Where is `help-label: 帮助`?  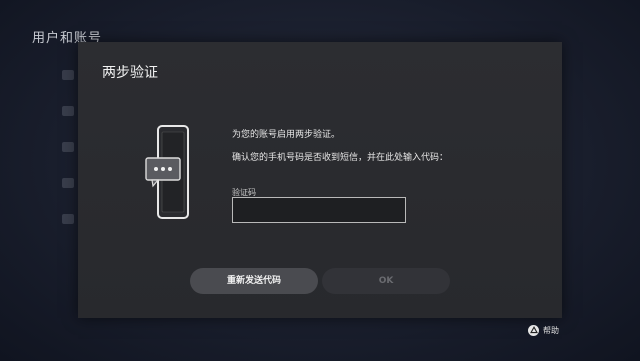 help-label: 帮助 is located at coordinates (551, 330).